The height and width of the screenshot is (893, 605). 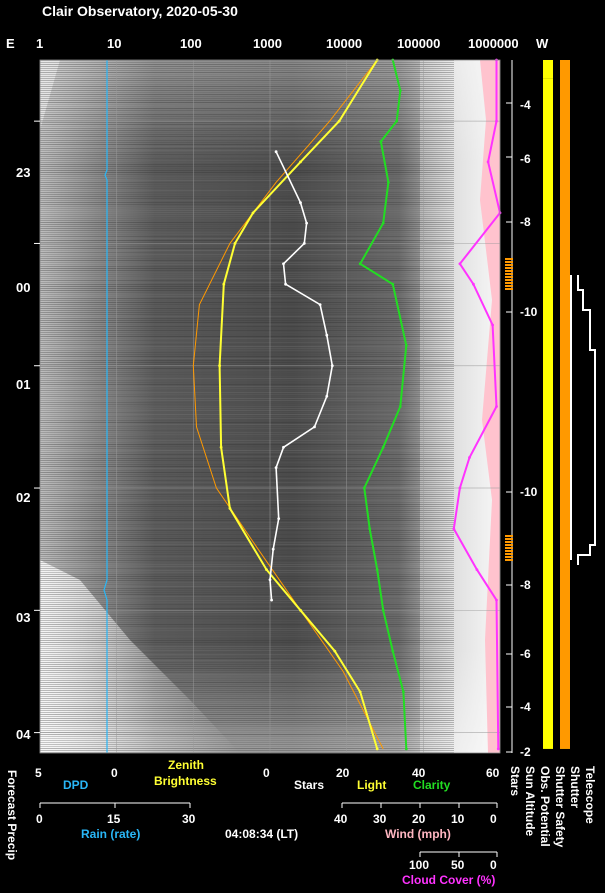 I want to click on wind-tick-30: 30, so click(x=380, y=819).